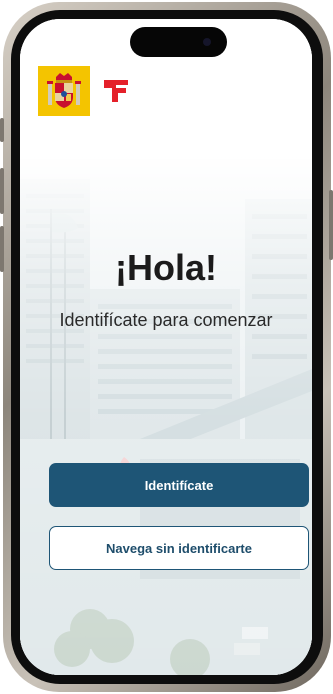  I want to click on browse-without-login-button: Navega sin identificarte, so click(179, 548).